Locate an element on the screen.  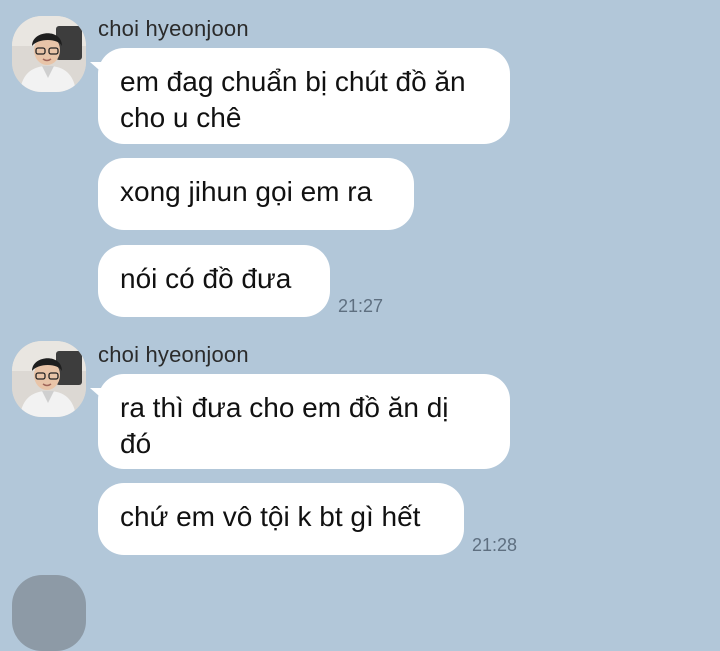
message-text: nói có đồ đưa is located at coordinates (206, 278).